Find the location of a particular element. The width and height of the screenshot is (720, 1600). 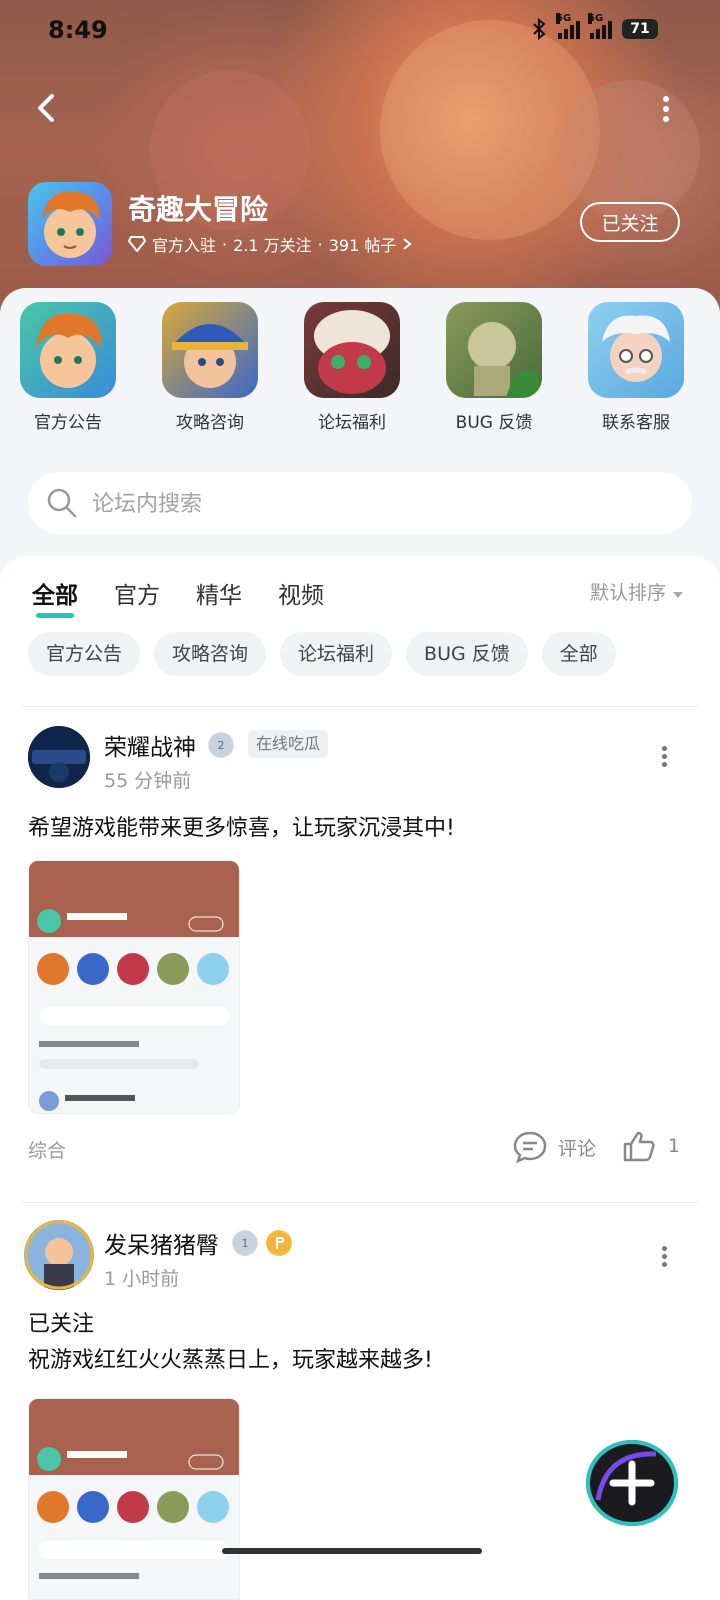

level-badge-number: 1 is located at coordinates (245, 1243).